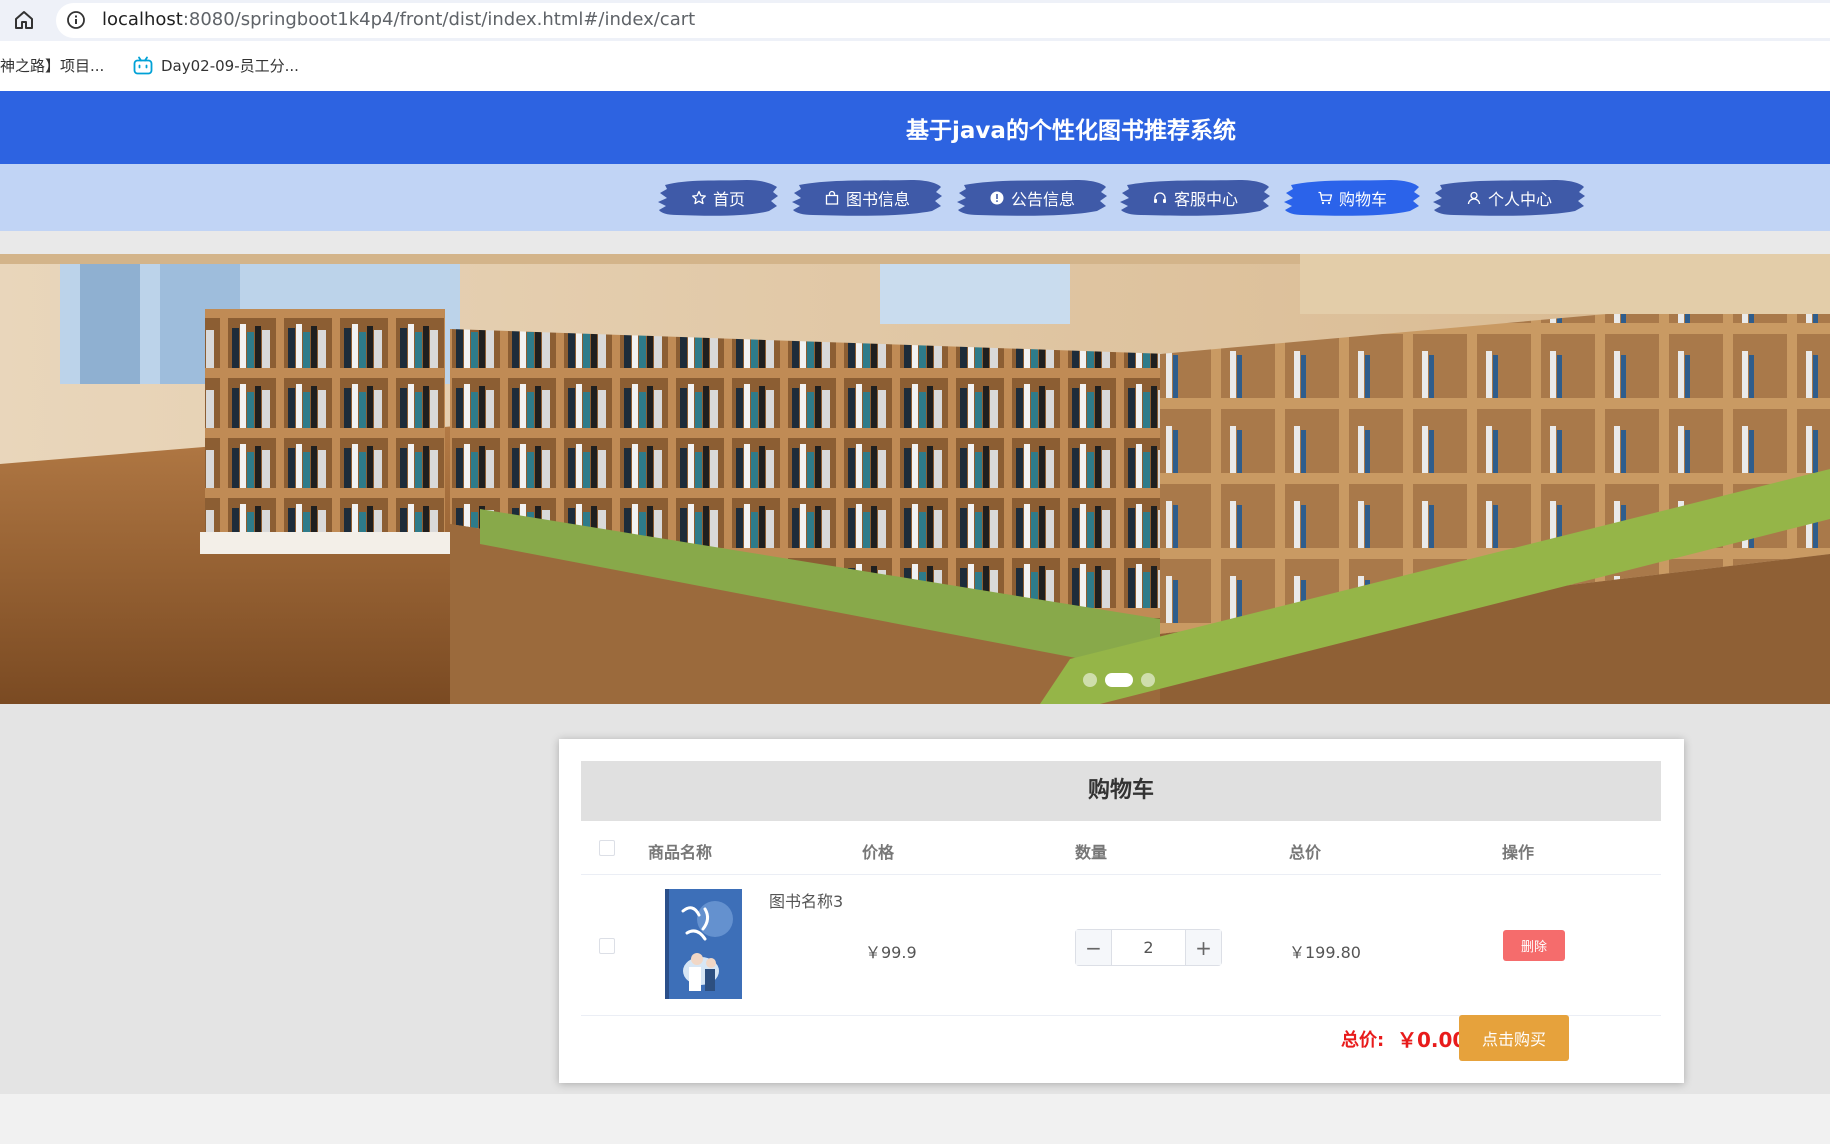  I want to click on user-icon, so click(1474, 198).